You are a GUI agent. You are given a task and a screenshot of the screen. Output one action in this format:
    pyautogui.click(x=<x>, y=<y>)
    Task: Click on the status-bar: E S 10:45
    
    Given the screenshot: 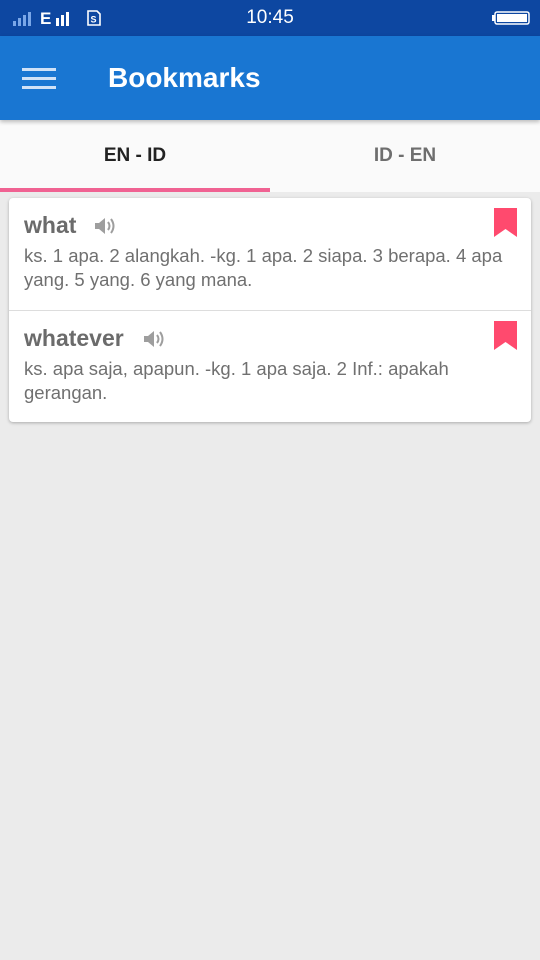 What is the action you would take?
    pyautogui.click(x=270, y=18)
    